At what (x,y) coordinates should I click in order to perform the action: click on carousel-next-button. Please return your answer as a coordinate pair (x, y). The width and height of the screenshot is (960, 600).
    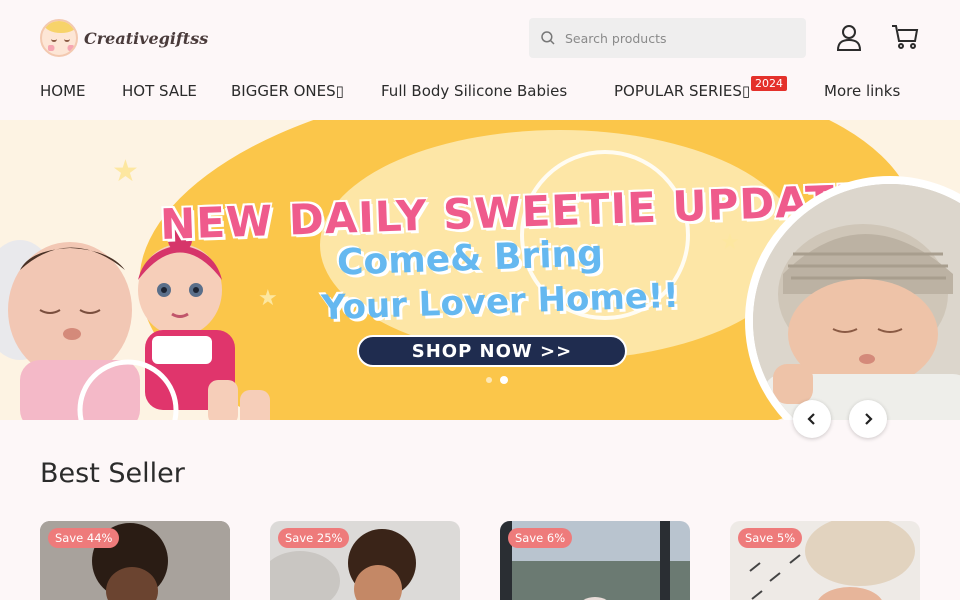
    Looking at the image, I should click on (868, 419).